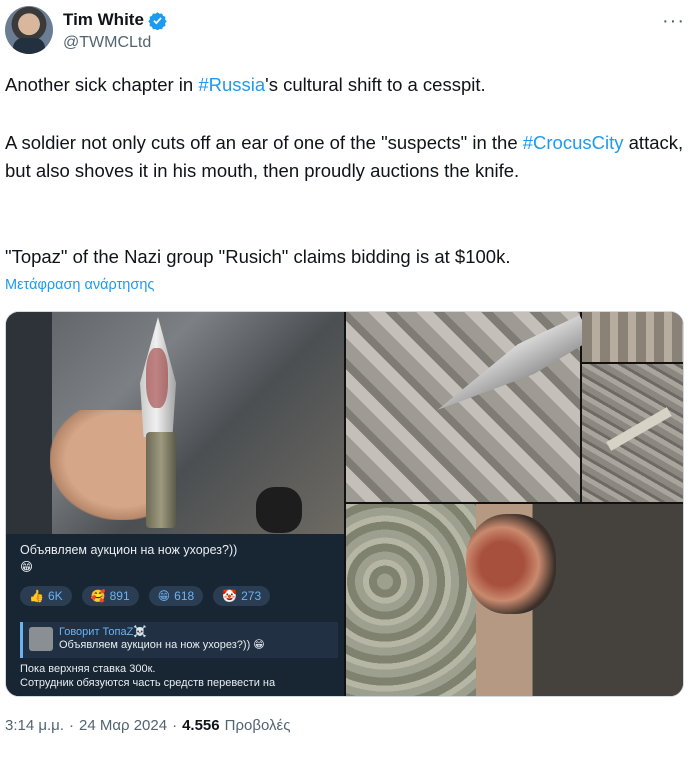 The width and height of the screenshot is (699, 760). Describe the element at coordinates (161, 480) in the screenshot. I see `knife-handle-shape` at that location.